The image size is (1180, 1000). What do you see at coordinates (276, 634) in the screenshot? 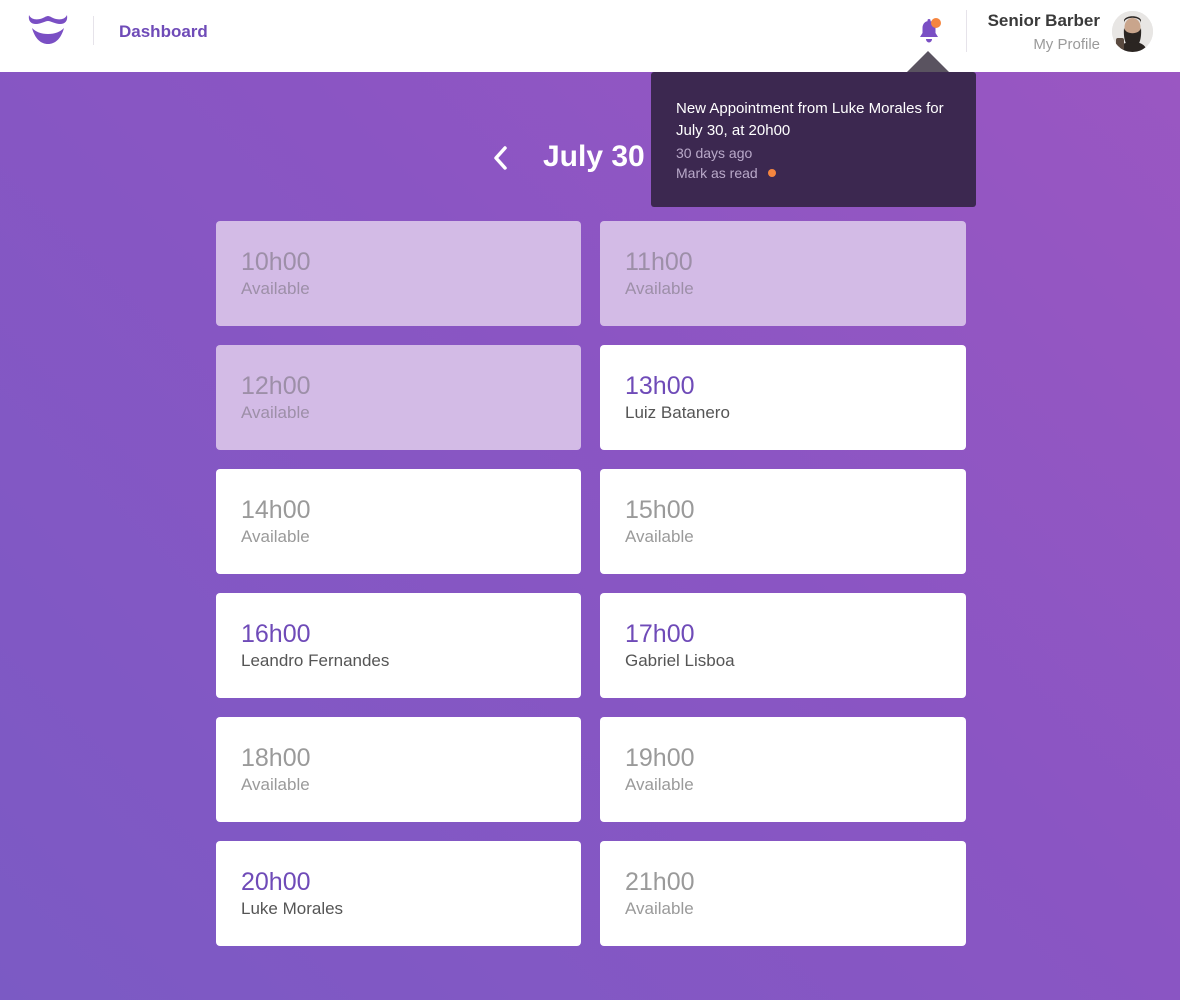
I see `slot-time: 16h00` at bounding box center [276, 634].